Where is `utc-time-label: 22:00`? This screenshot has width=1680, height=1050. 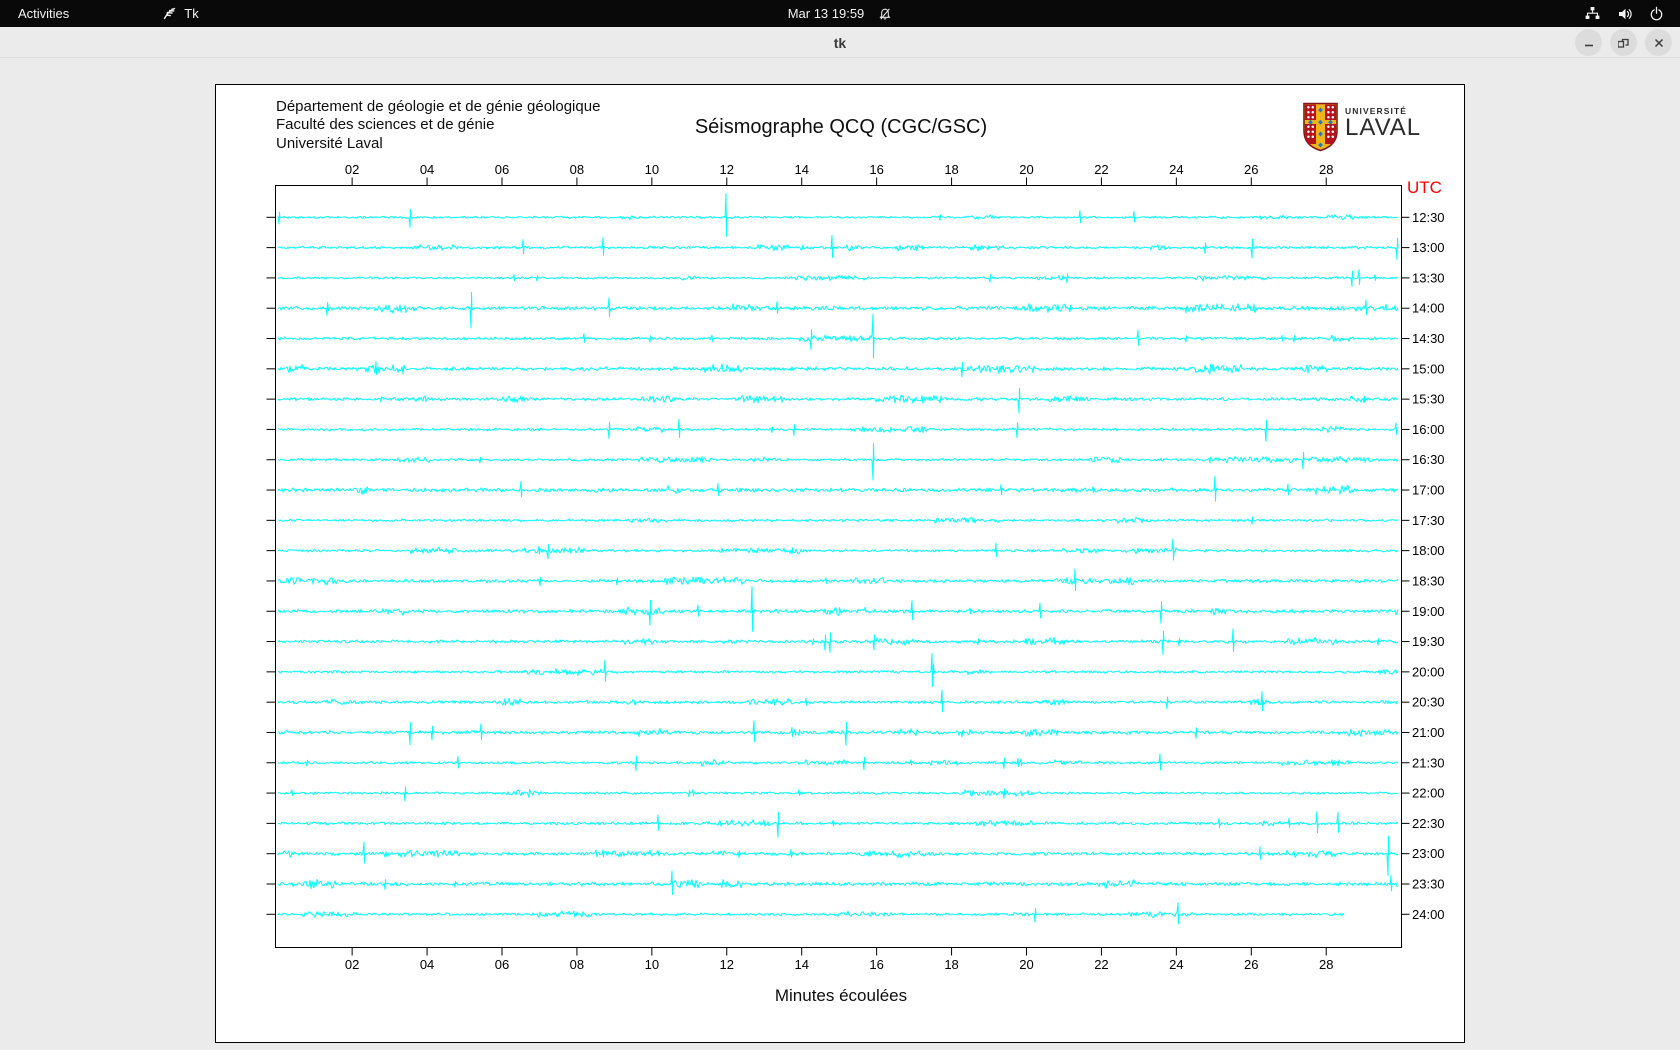 utc-time-label: 22:00 is located at coordinates (1428, 793).